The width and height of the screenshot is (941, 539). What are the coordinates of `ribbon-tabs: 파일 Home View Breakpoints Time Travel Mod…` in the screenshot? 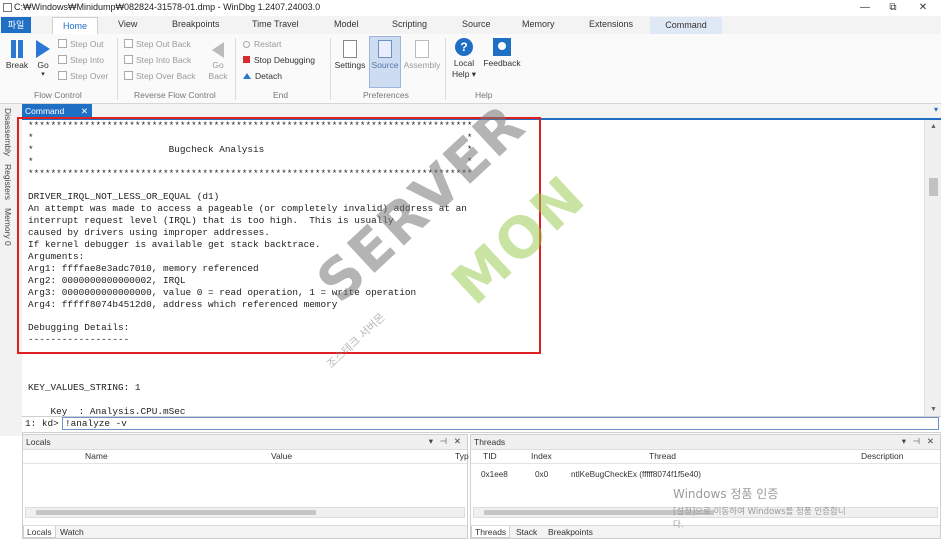 It's located at (470, 25).